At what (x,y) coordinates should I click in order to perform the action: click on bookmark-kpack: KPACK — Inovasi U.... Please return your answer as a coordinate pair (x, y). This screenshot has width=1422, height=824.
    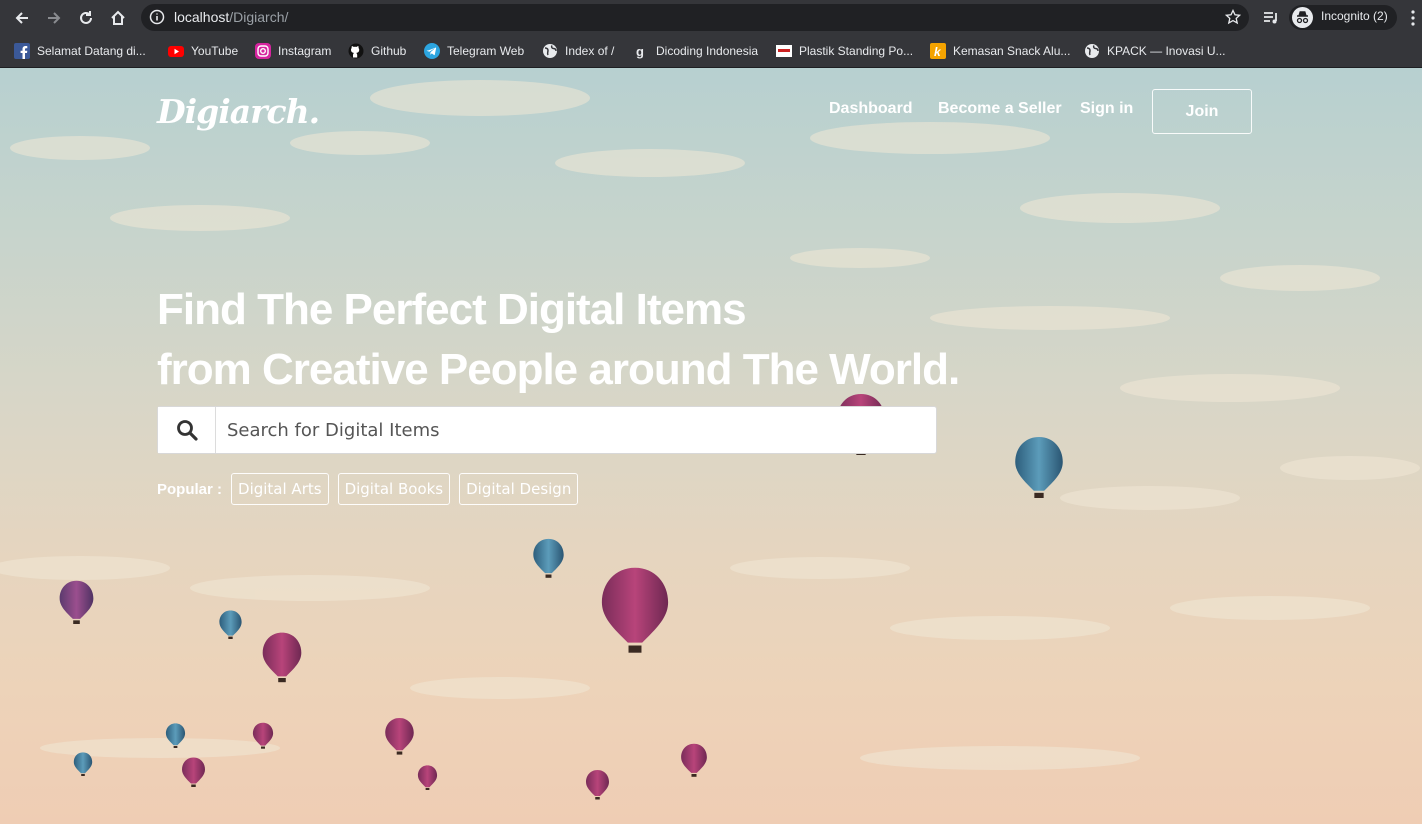
    Looking at the image, I should click on (1154, 51).